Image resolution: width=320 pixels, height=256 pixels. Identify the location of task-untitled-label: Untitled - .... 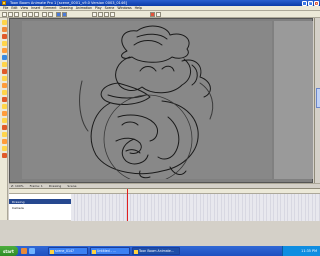
(106, 251).